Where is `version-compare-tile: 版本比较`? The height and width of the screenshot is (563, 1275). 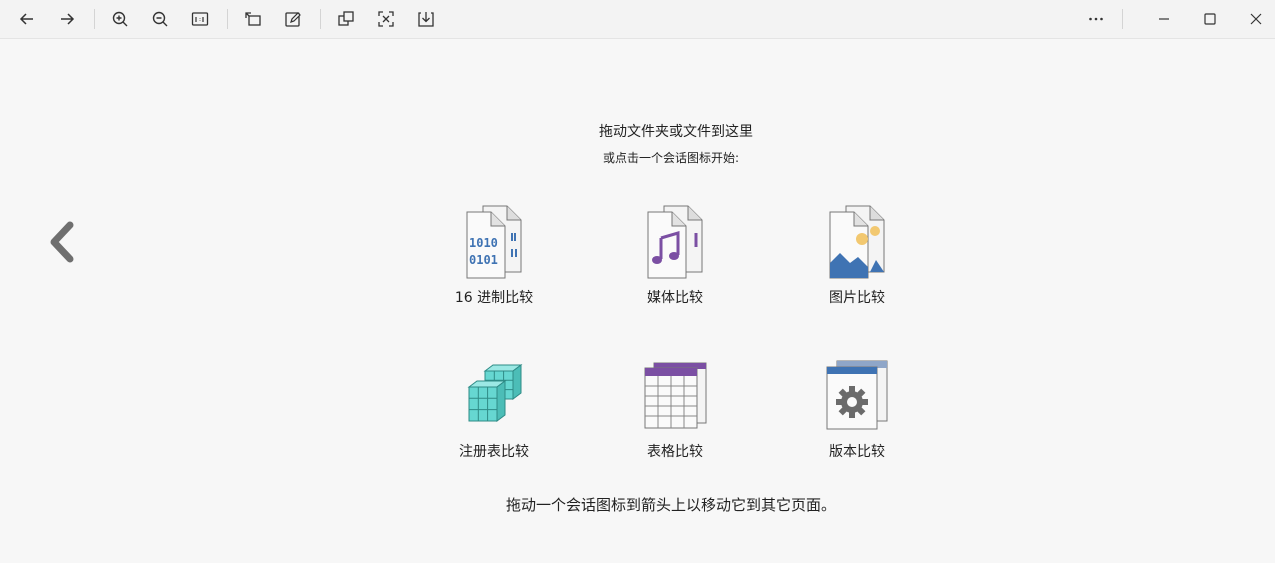
version-compare-tile: 版本比较 is located at coordinates (857, 410).